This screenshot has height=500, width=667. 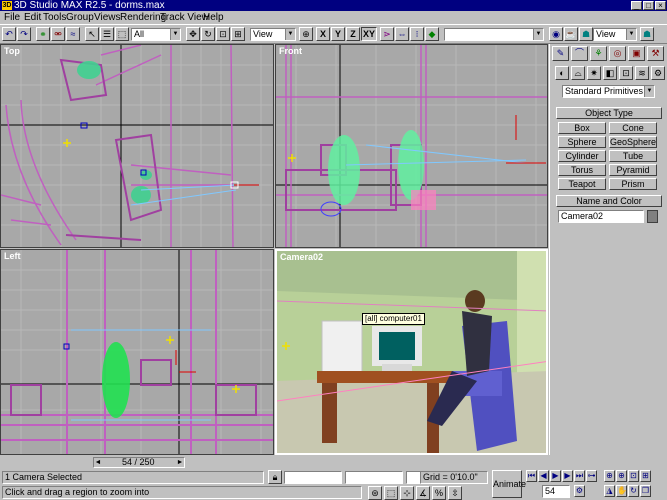 I want to click on helpers-category-icon: ⊡, so click(x=626, y=73).